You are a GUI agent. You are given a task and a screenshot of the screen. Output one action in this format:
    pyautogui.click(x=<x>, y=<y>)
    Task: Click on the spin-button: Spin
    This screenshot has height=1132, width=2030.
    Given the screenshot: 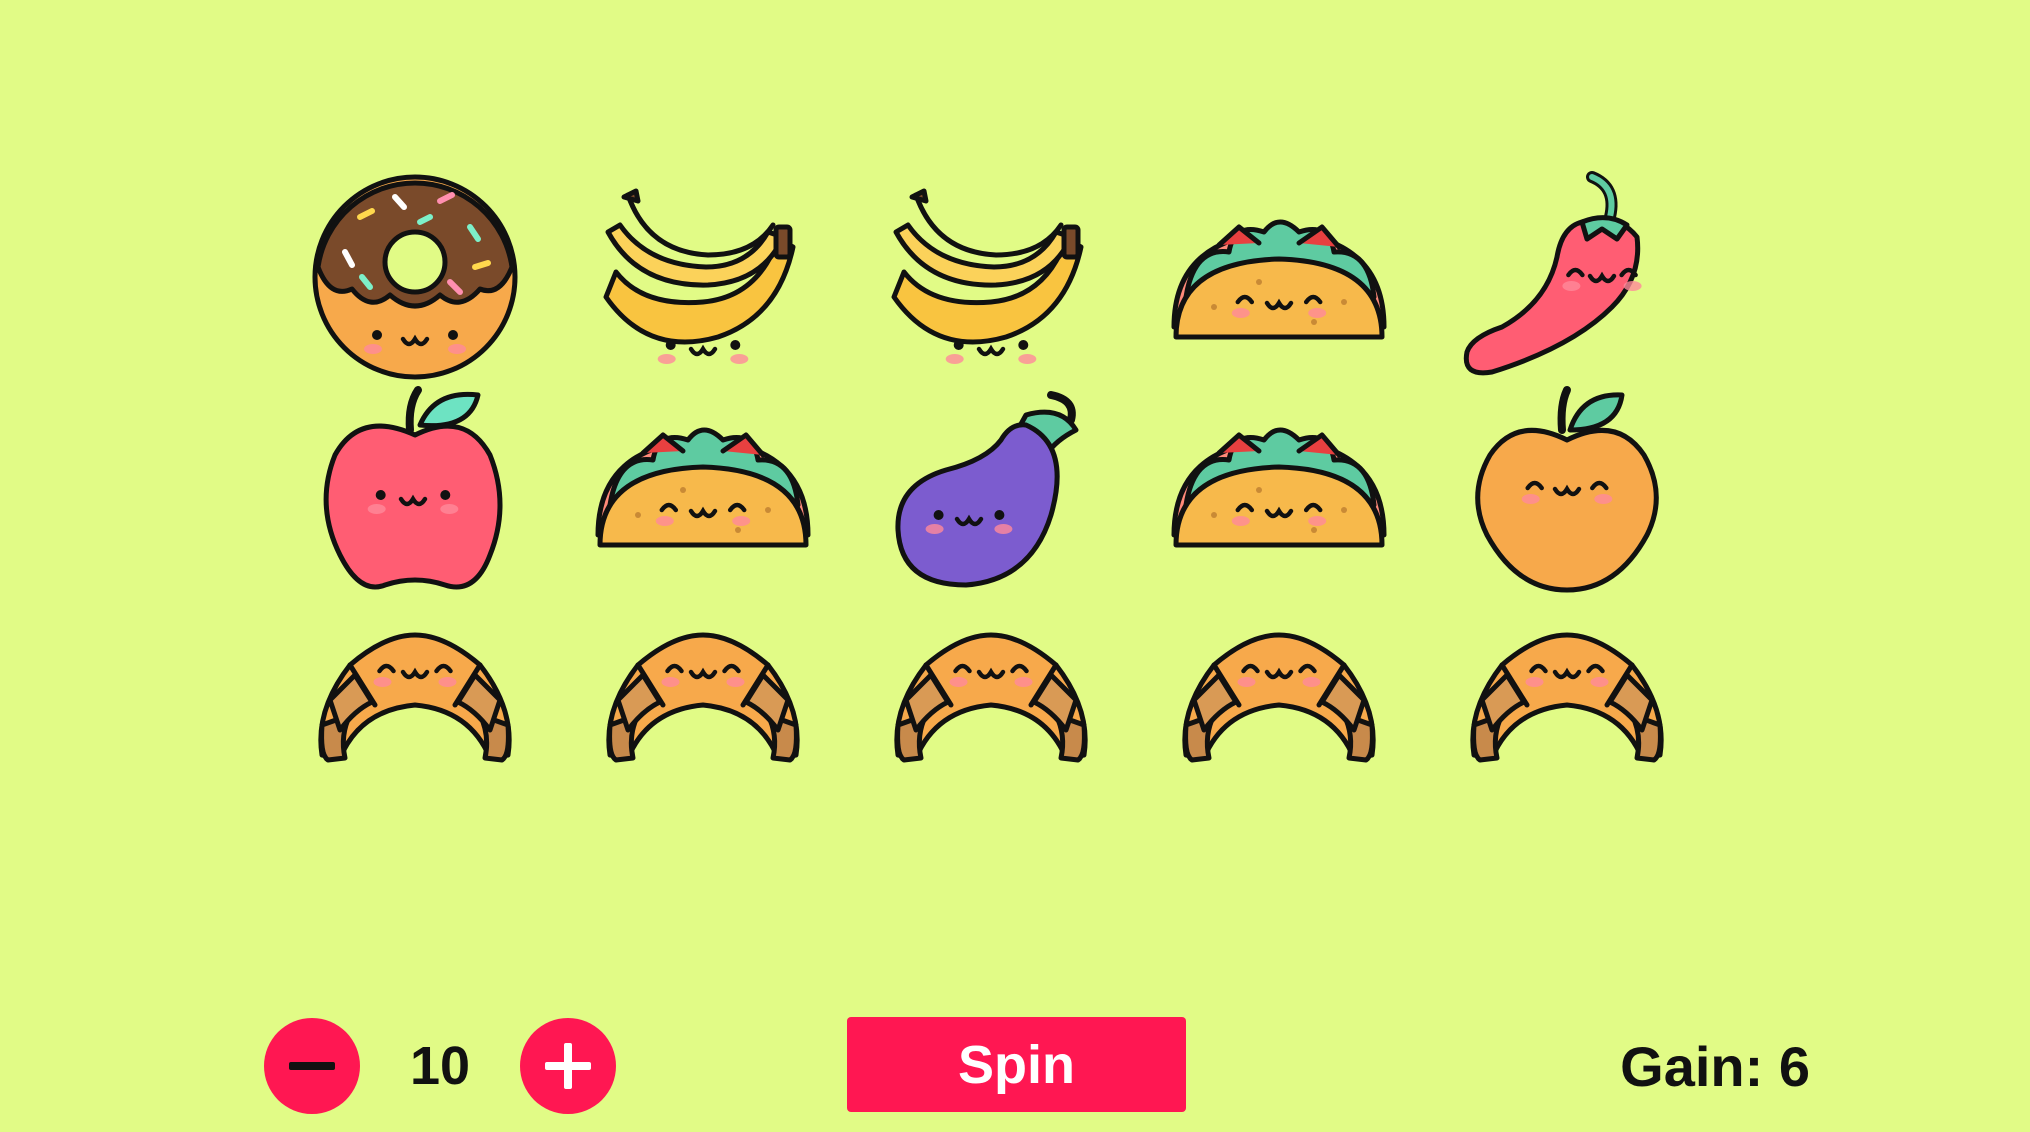 What is the action you would take?
    pyautogui.click(x=1016, y=1064)
    